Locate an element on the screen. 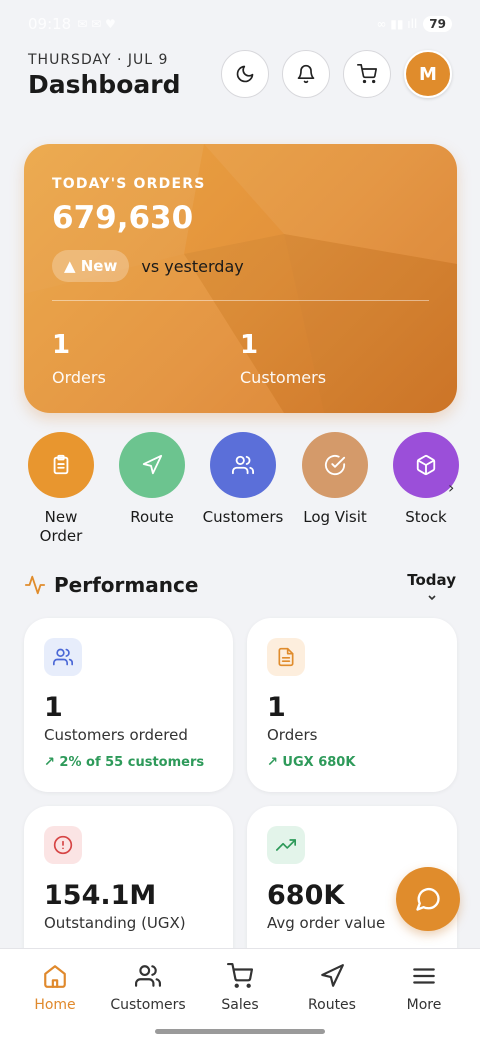 Image resolution: width=480 pixels, height=1040 pixels. new-badge: ▲ New is located at coordinates (91, 266).